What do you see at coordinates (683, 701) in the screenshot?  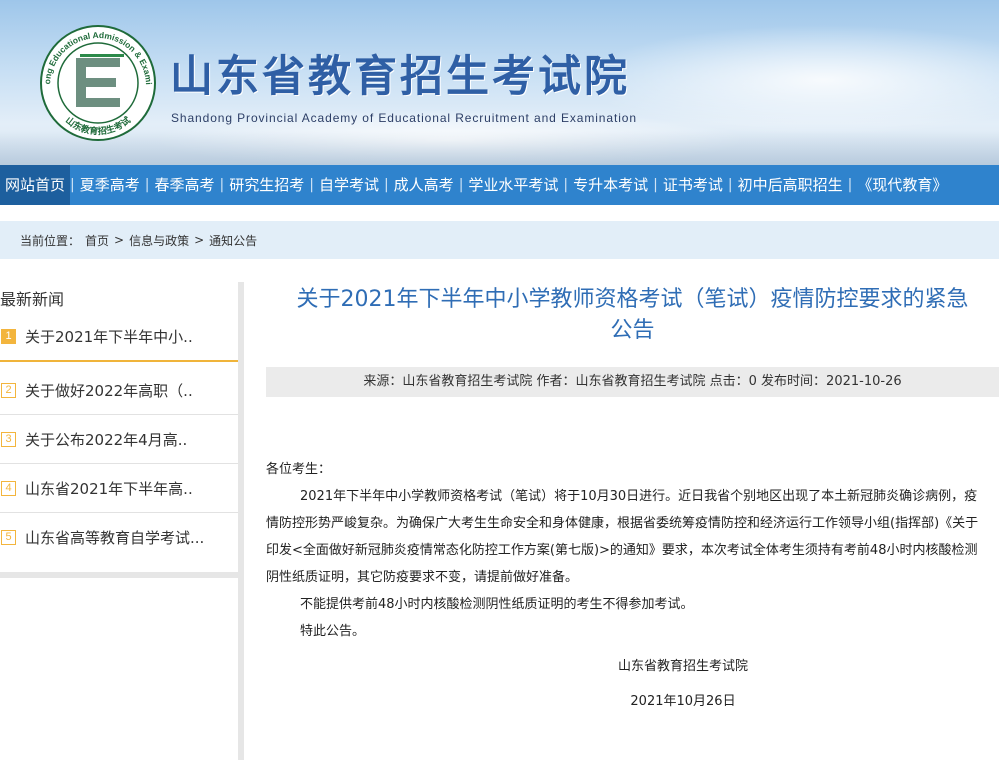 I see `article-date: 2021年10月26日` at bounding box center [683, 701].